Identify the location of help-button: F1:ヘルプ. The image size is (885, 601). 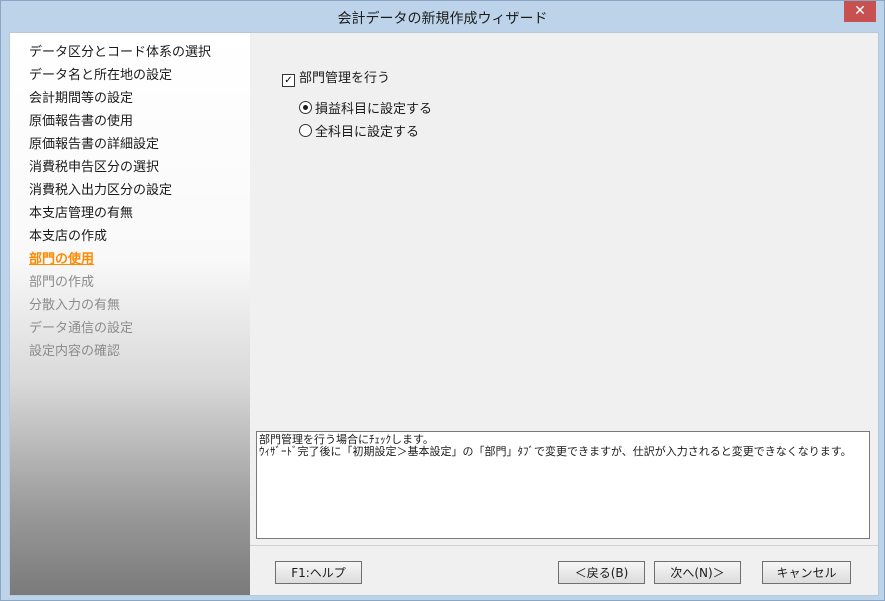
(318, 572).